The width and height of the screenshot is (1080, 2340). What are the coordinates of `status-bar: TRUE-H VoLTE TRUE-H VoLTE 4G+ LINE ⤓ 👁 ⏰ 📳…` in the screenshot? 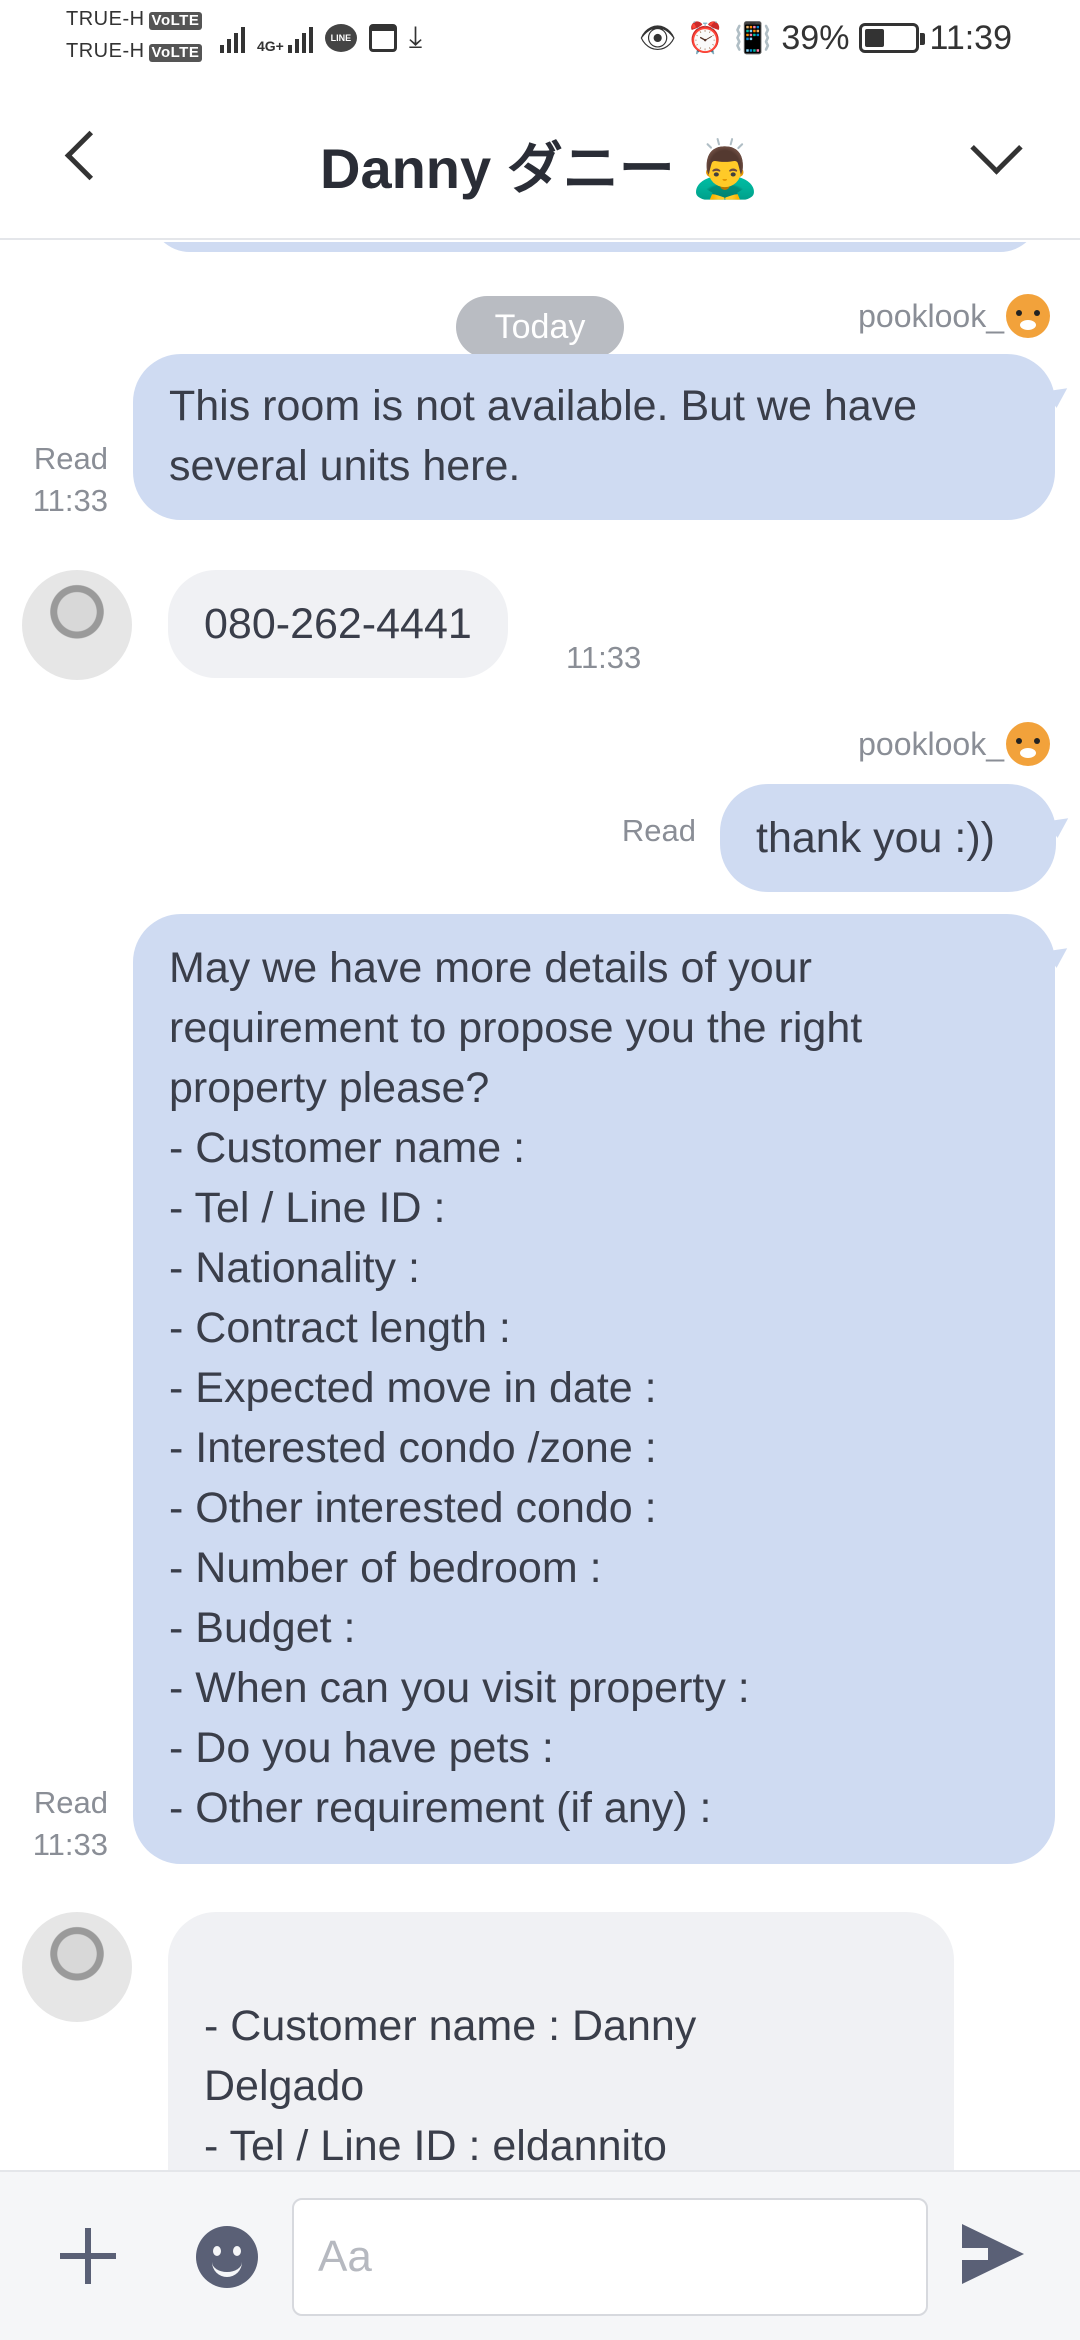 It's located at (540, 40).